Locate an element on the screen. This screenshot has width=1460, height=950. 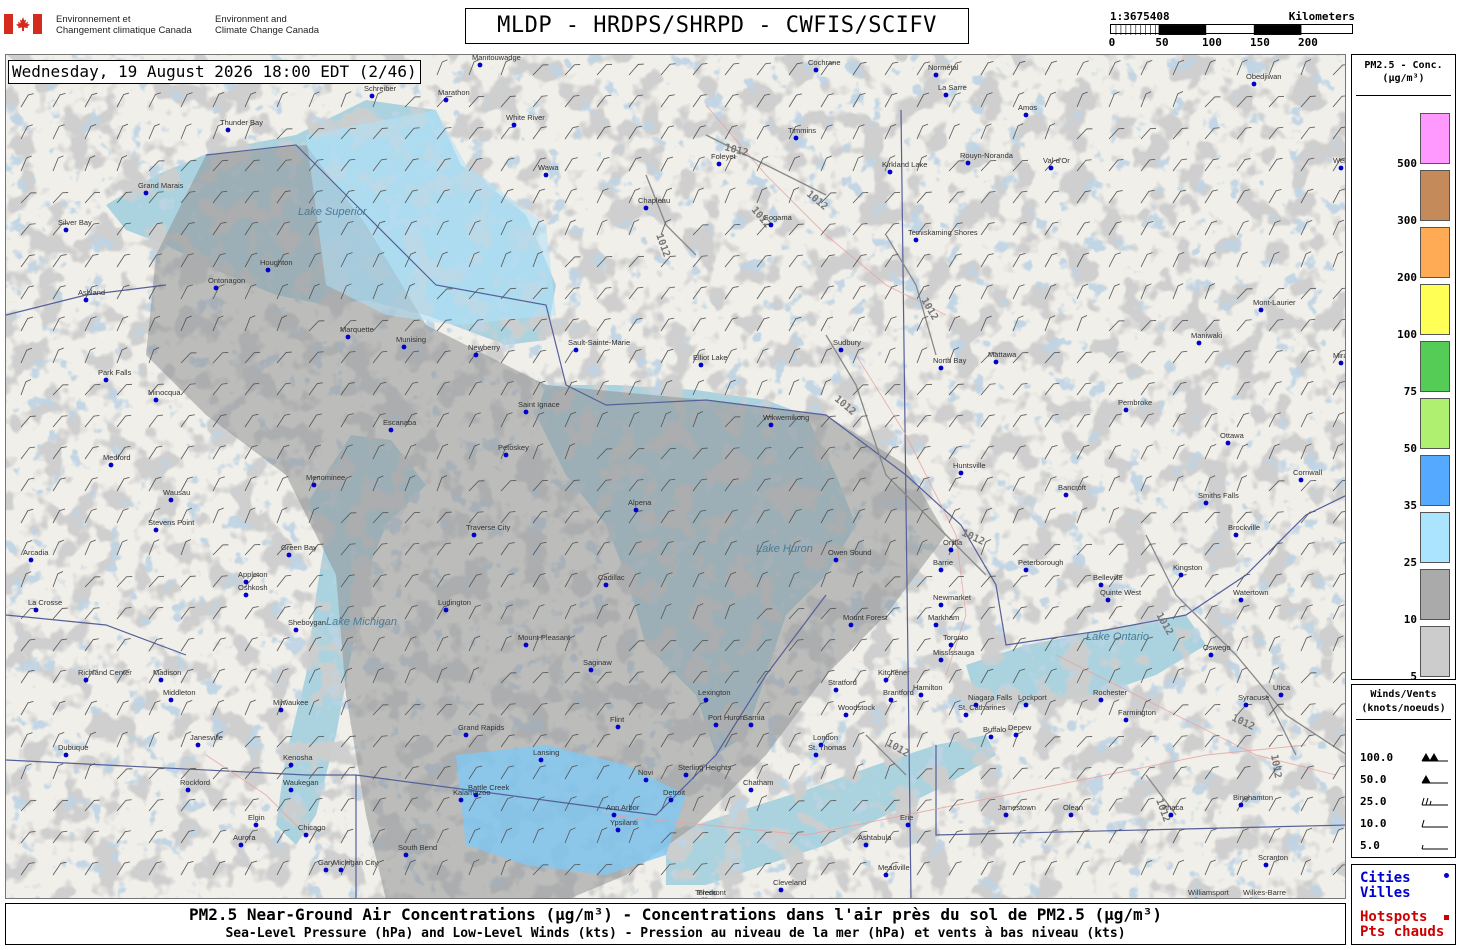
gov-name-fr-1: Environnement et is located at coordinates (93, 19).